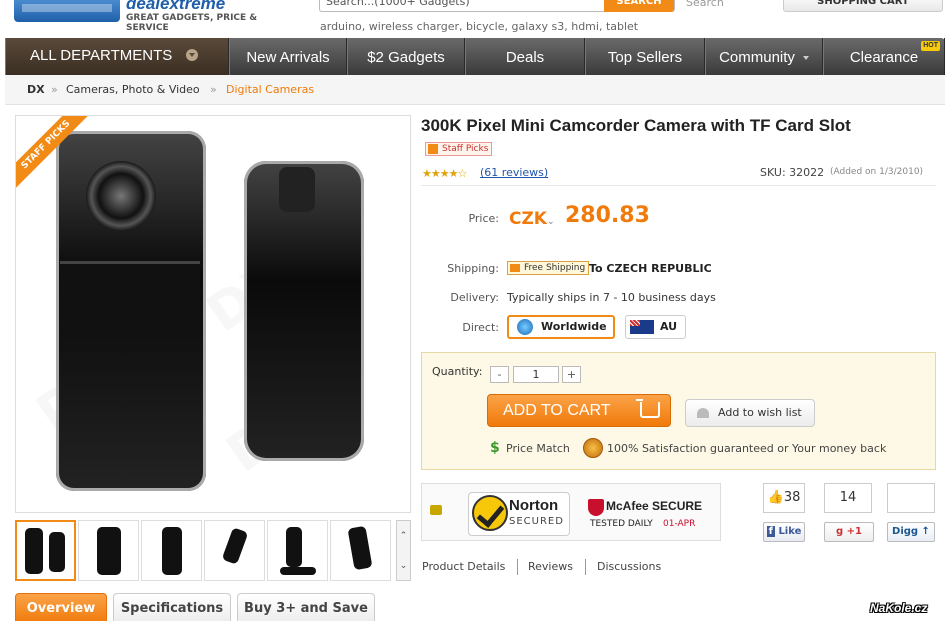 The height and width of the screenshot is (621, 950). Describe the element at coordinates (131, 311) in the screenshot. I see `camcorder-front` at that location.